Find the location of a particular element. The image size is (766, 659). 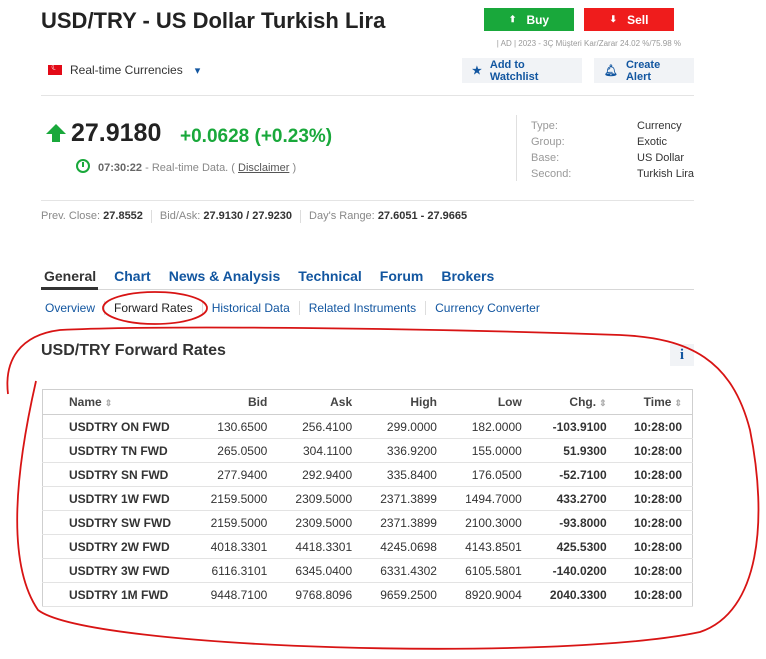

col-chg: Chg. ⇕ is located at coordinates (574, 402).